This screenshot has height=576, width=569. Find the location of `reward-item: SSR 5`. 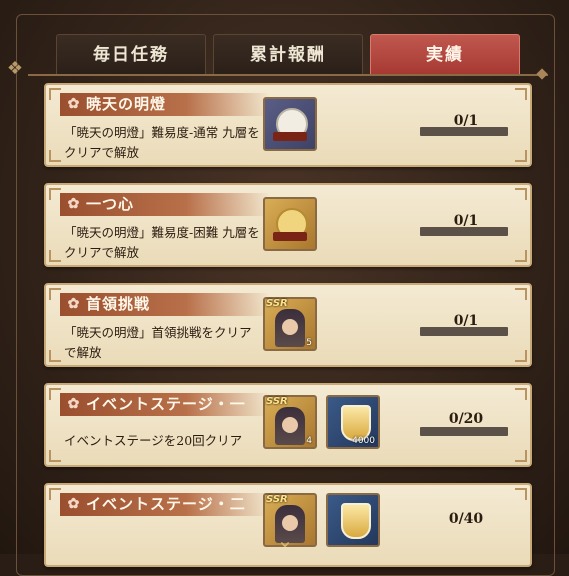

reward-item: SSR 5 is located at coordinates (290, 324).